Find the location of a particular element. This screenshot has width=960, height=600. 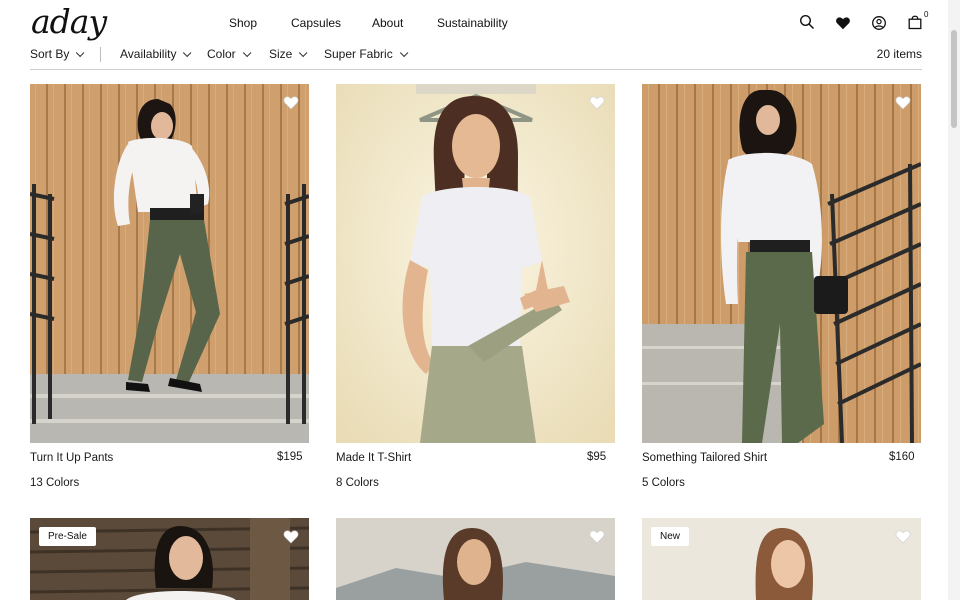

product-price: $195 is located at coordinates (290, 457).